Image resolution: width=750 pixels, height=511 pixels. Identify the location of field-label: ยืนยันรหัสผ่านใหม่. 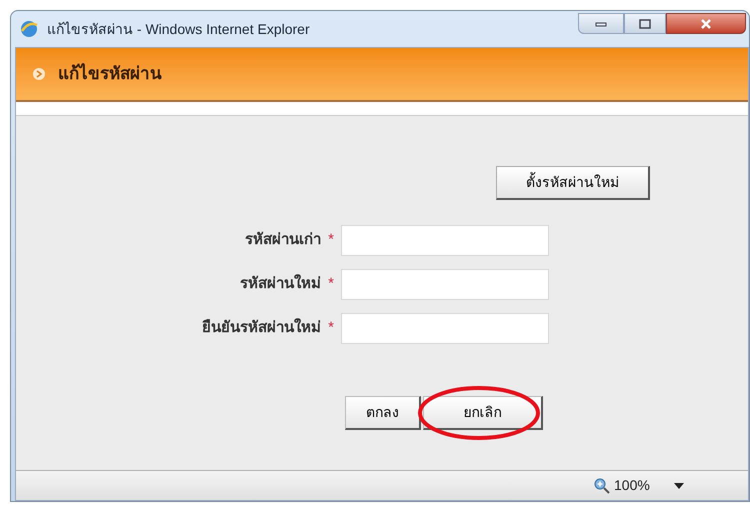
(261, 327).